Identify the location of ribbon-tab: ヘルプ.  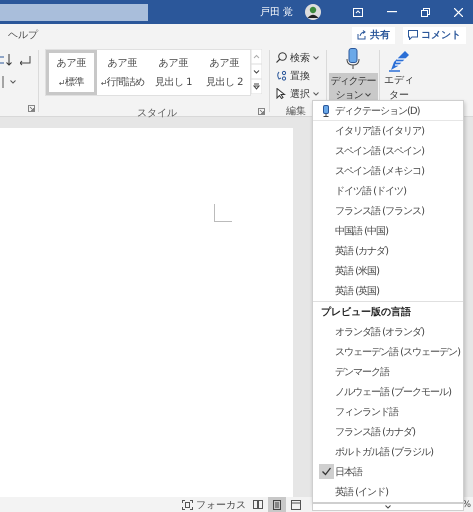
(23, 35).